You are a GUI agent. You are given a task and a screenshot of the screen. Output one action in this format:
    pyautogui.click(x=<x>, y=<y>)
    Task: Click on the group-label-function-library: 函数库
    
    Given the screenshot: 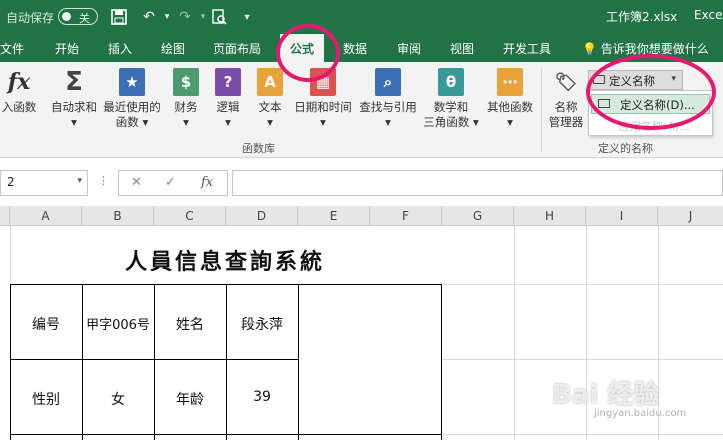 What is the action you would take?
    pyautogui.click(x=258, y=148)
    